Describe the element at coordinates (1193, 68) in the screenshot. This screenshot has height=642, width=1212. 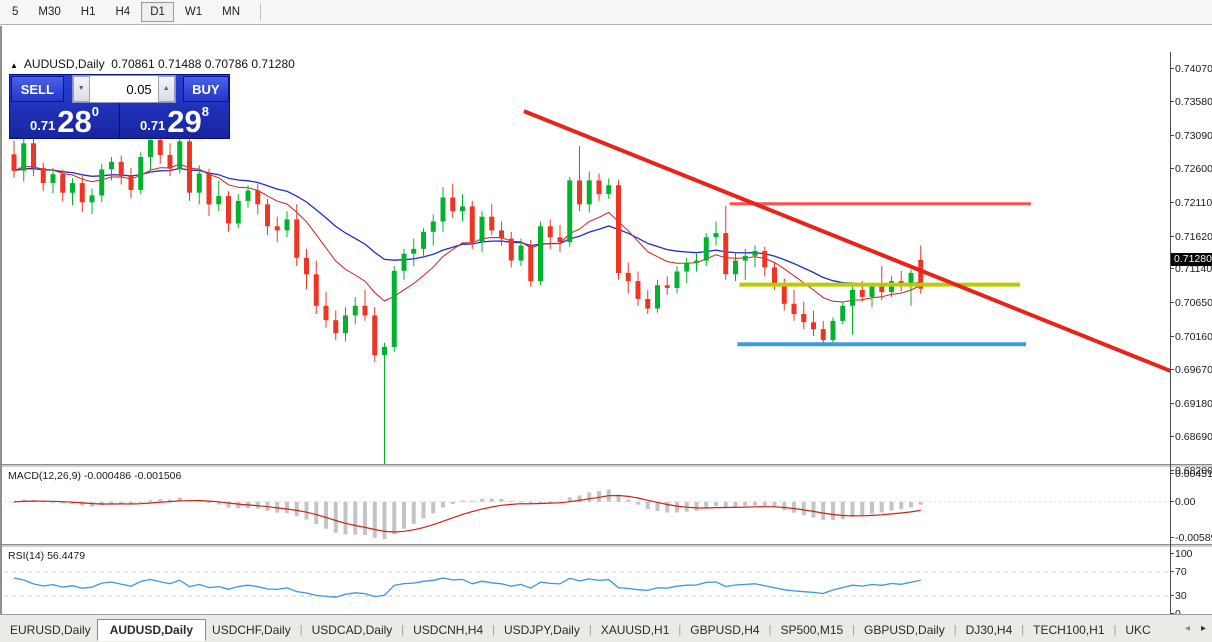
I see `price-axis-label: 0.74070` at that location.